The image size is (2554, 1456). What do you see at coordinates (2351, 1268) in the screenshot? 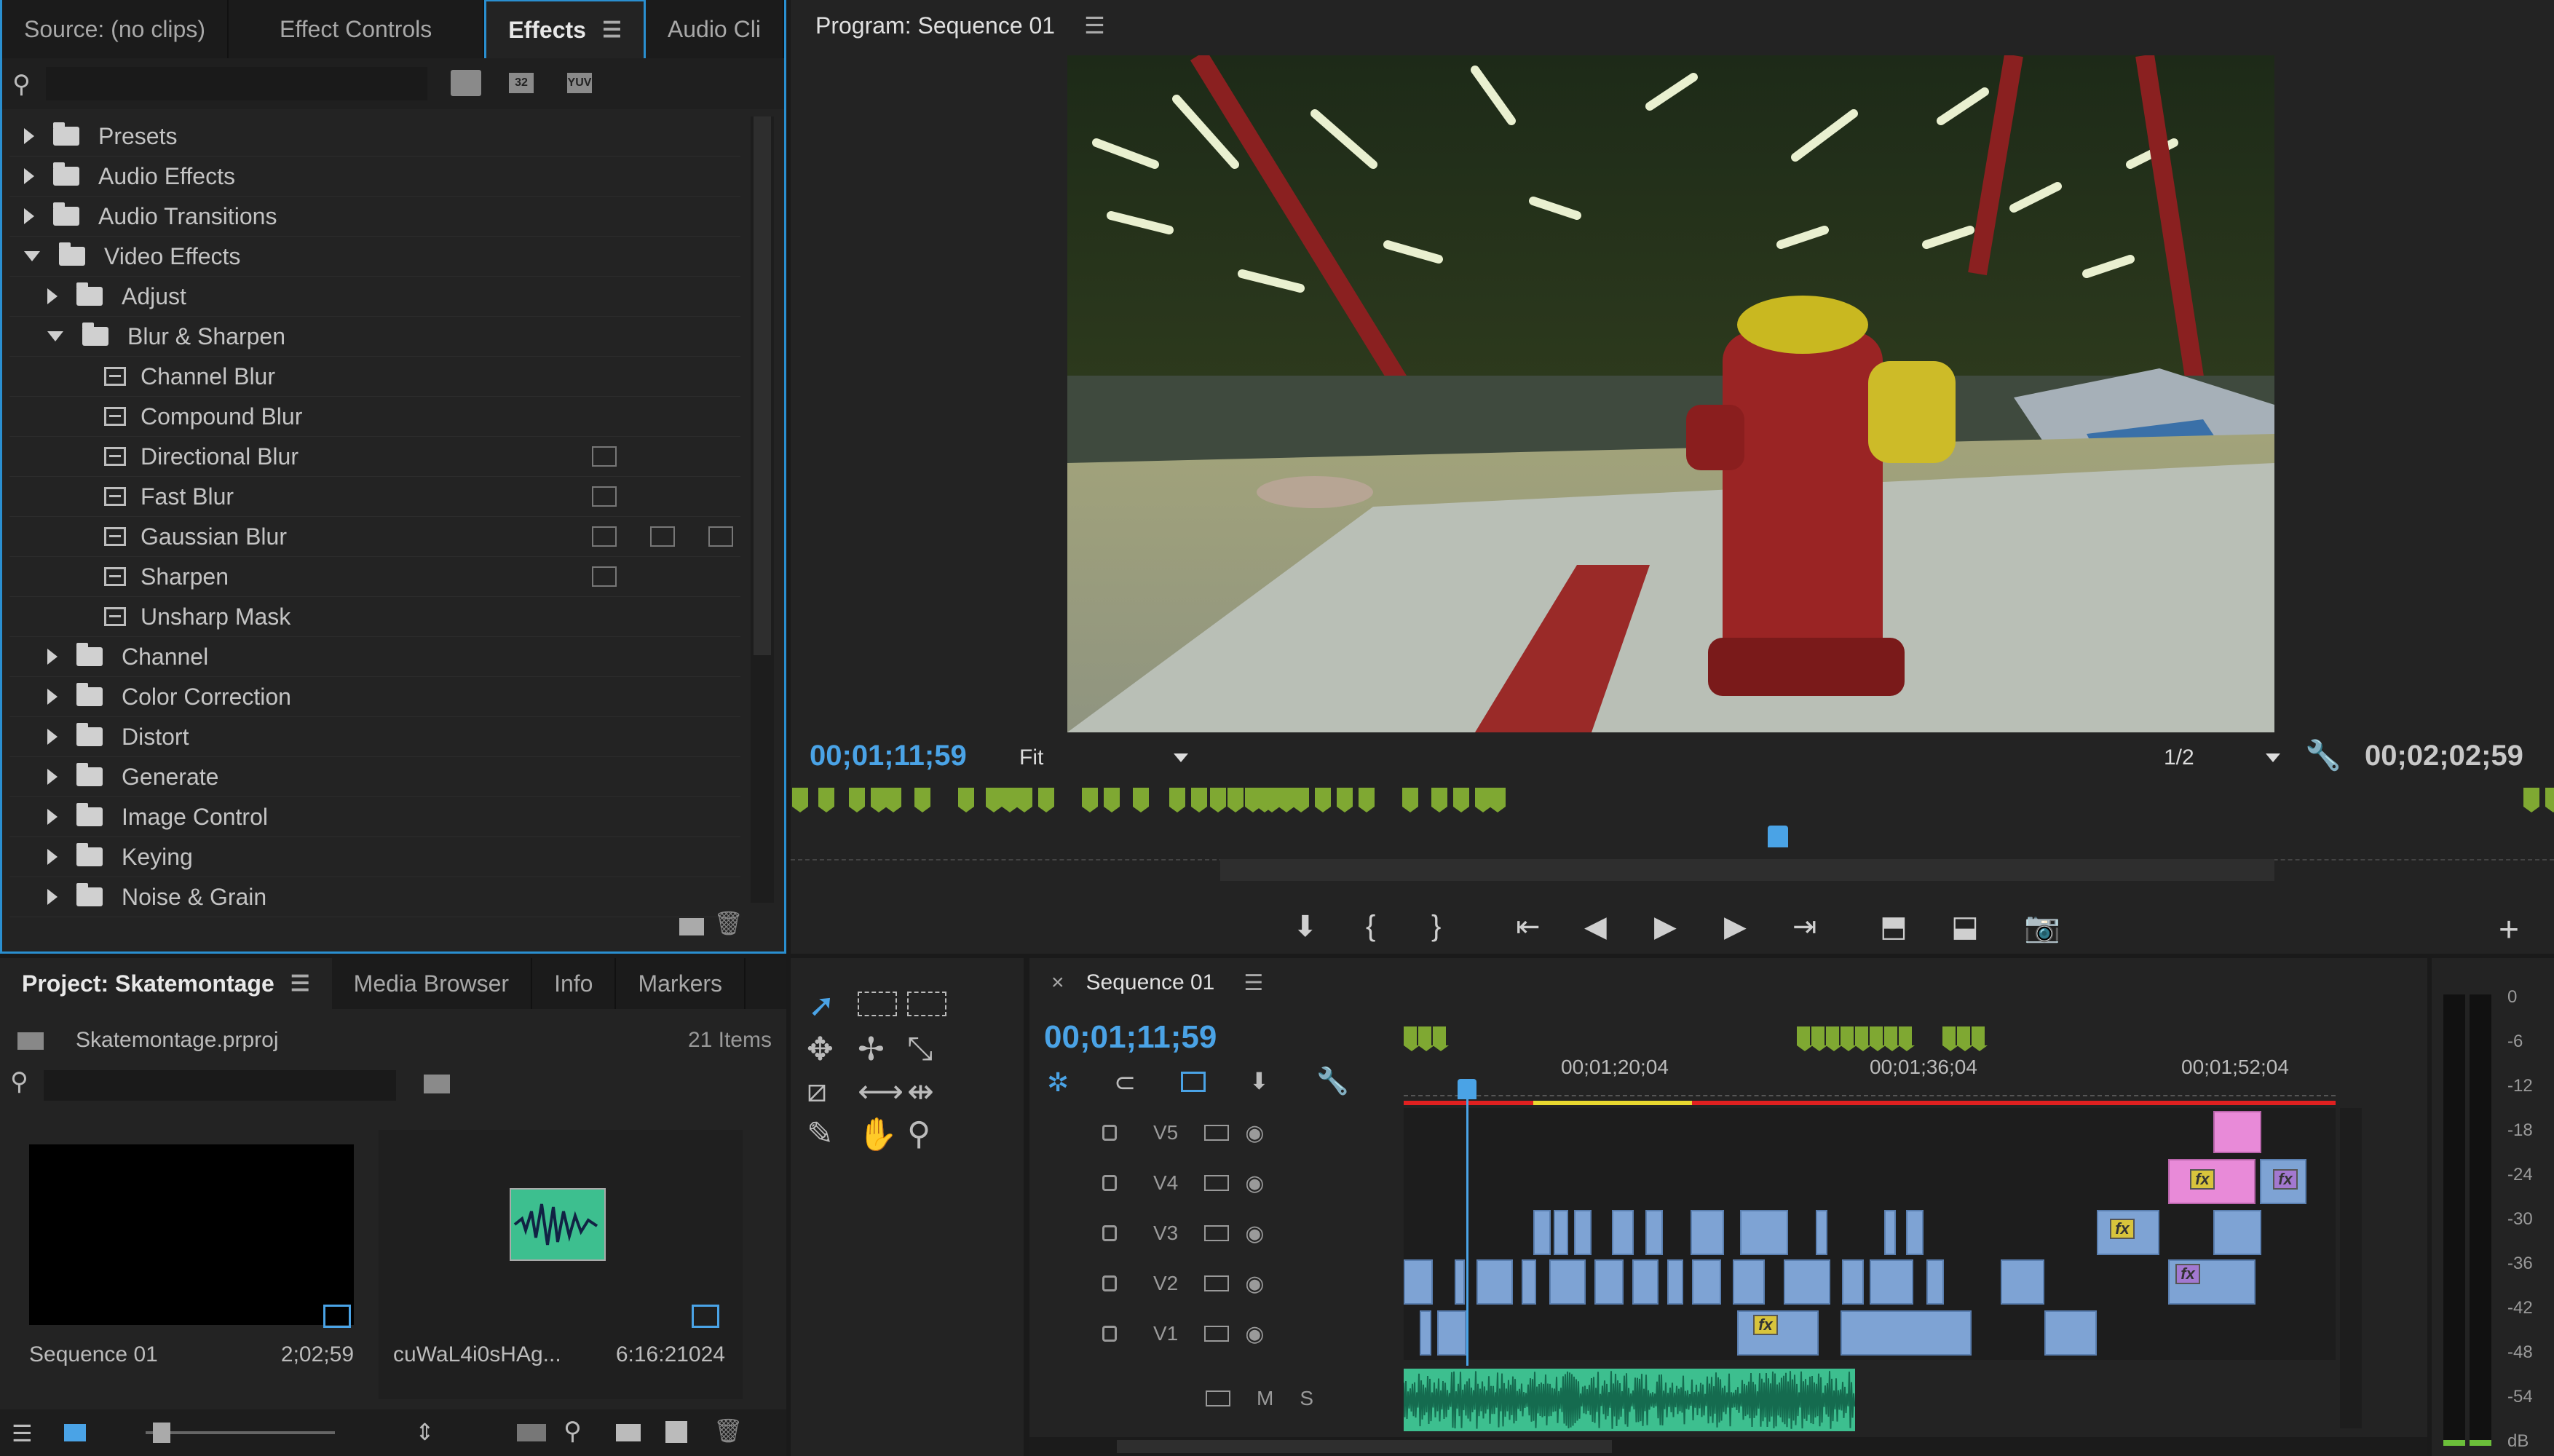
I see `timeline-vscrollbar` at bounding box center [2351, 1268].